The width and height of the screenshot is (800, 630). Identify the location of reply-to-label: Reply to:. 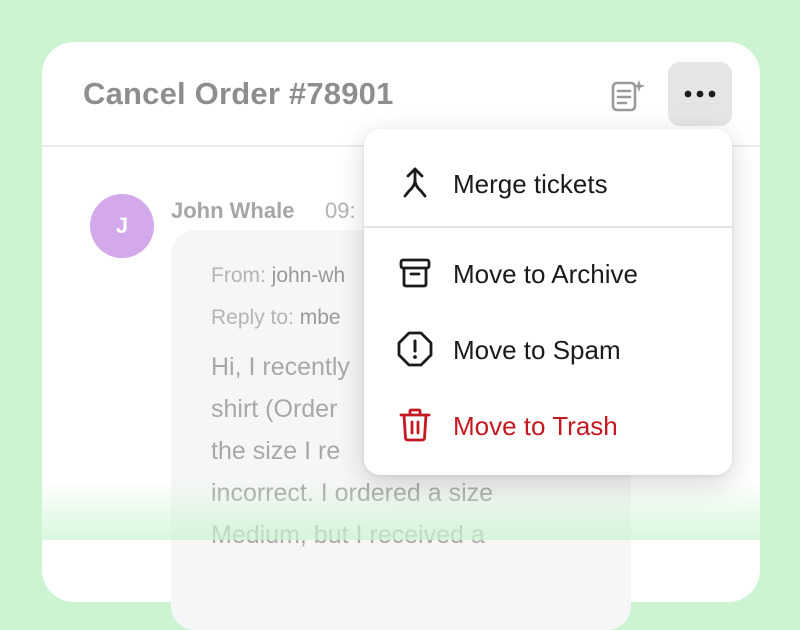
(252, 317).